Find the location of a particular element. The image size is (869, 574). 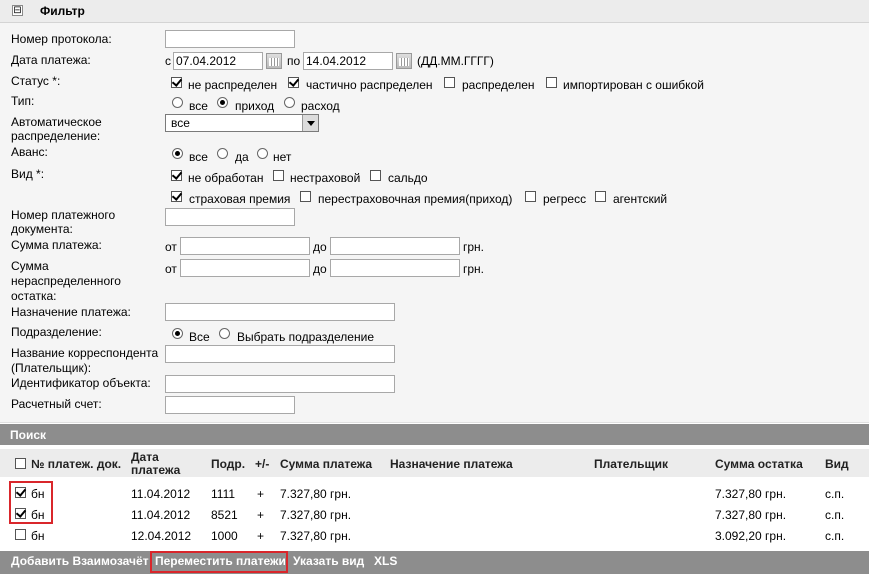

doc-number-label-2: документа: is located at coordinates (42, 229).